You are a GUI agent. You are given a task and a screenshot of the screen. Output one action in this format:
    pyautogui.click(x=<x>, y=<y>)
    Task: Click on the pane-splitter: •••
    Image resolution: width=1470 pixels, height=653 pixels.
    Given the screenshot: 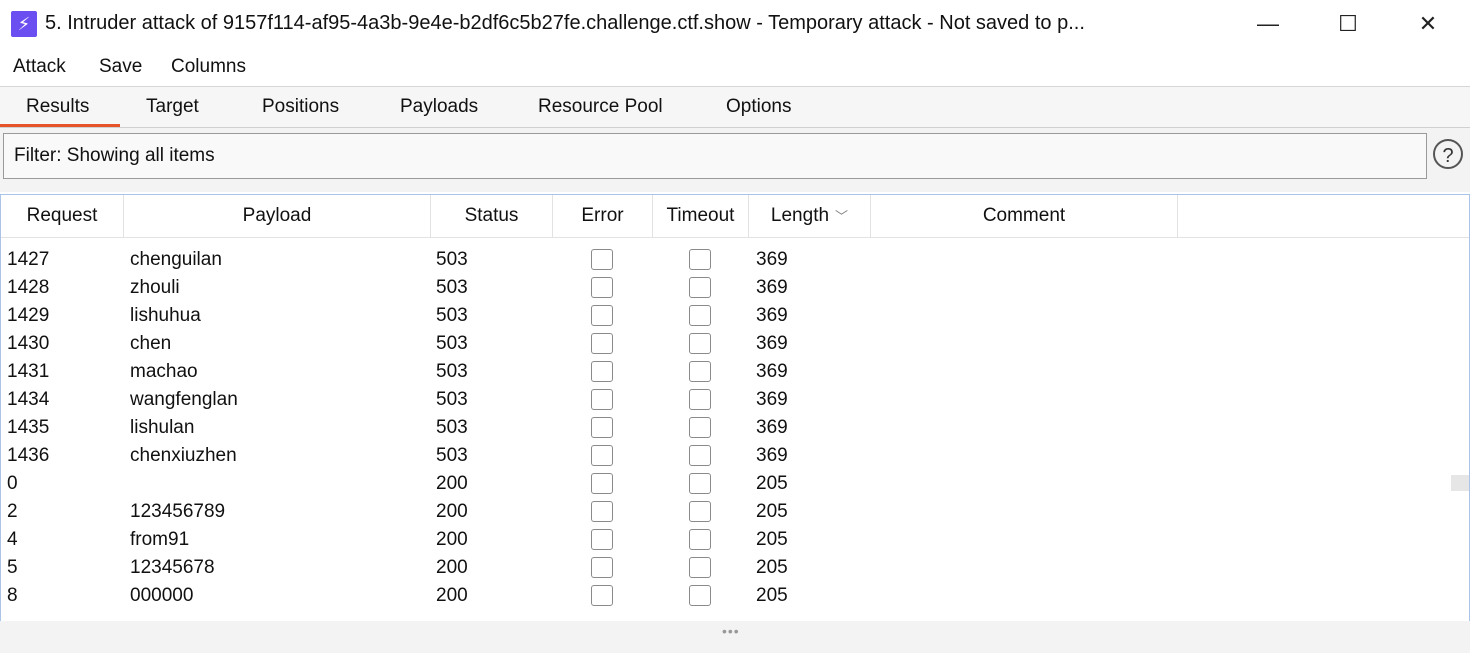 What is the action you would take?
    pyautogui.click(x=735, y=637)
    